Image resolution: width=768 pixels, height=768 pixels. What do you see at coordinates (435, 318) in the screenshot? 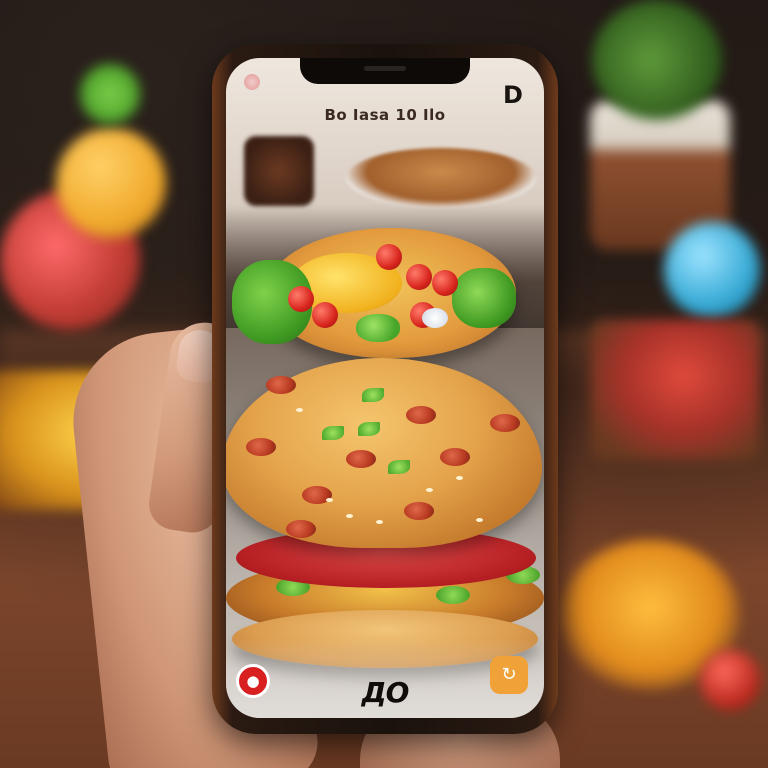
I see `cream-dollop` at bounding box center [435, 318].